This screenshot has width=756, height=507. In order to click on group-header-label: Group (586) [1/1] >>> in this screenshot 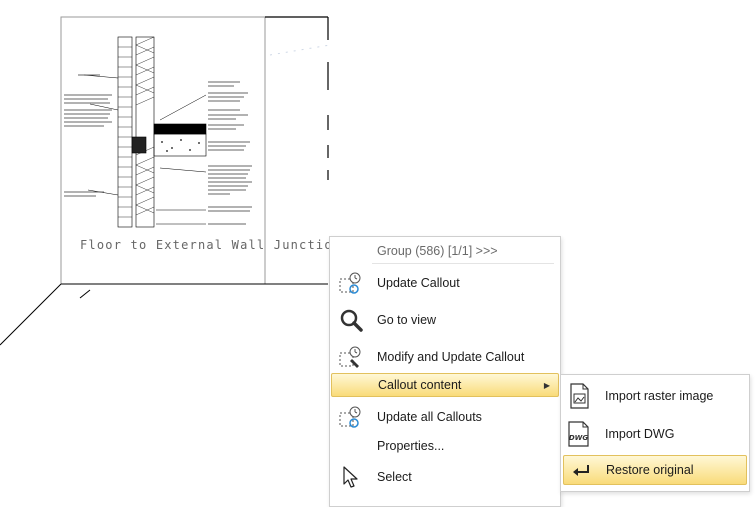, I will do `click(437, 251)`.